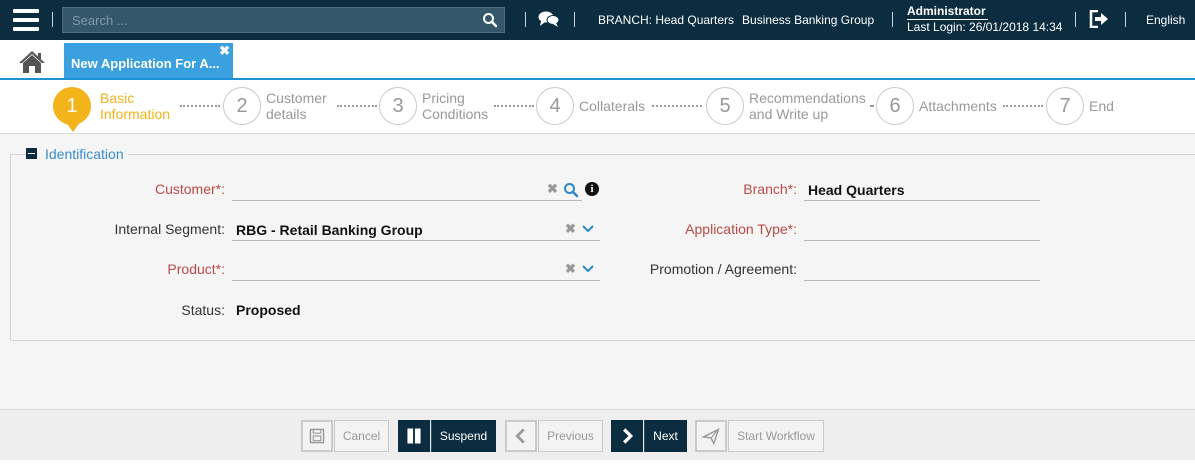  Describe the element at coordinates (135, 114) in the screenshot. I see `step-1-line2: Information` at that location.